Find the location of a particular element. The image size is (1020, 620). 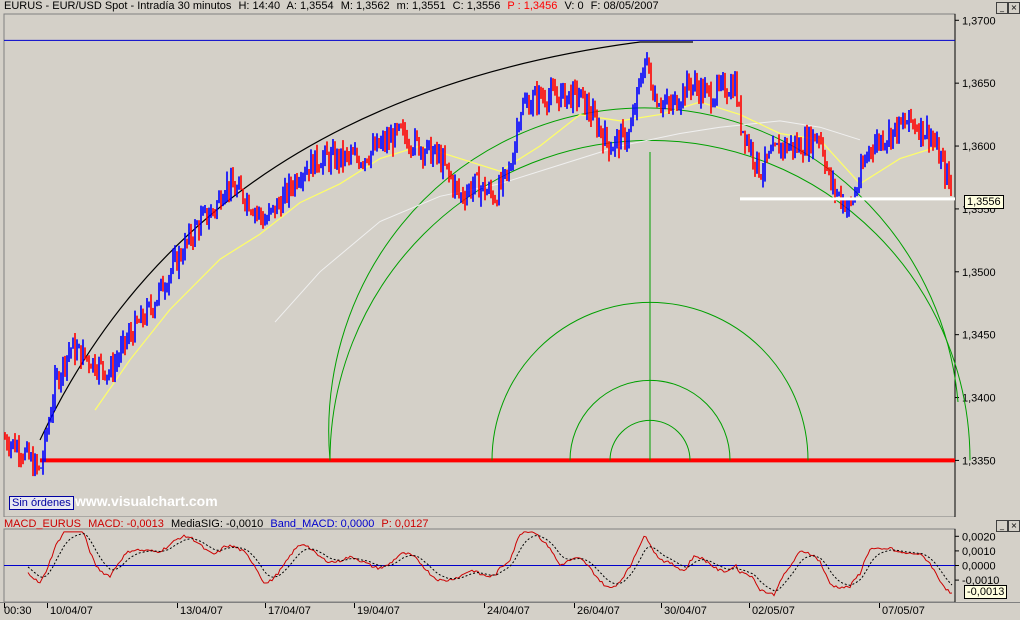

y-tick-label: 1,3500 is located at coordinates (979, 273).